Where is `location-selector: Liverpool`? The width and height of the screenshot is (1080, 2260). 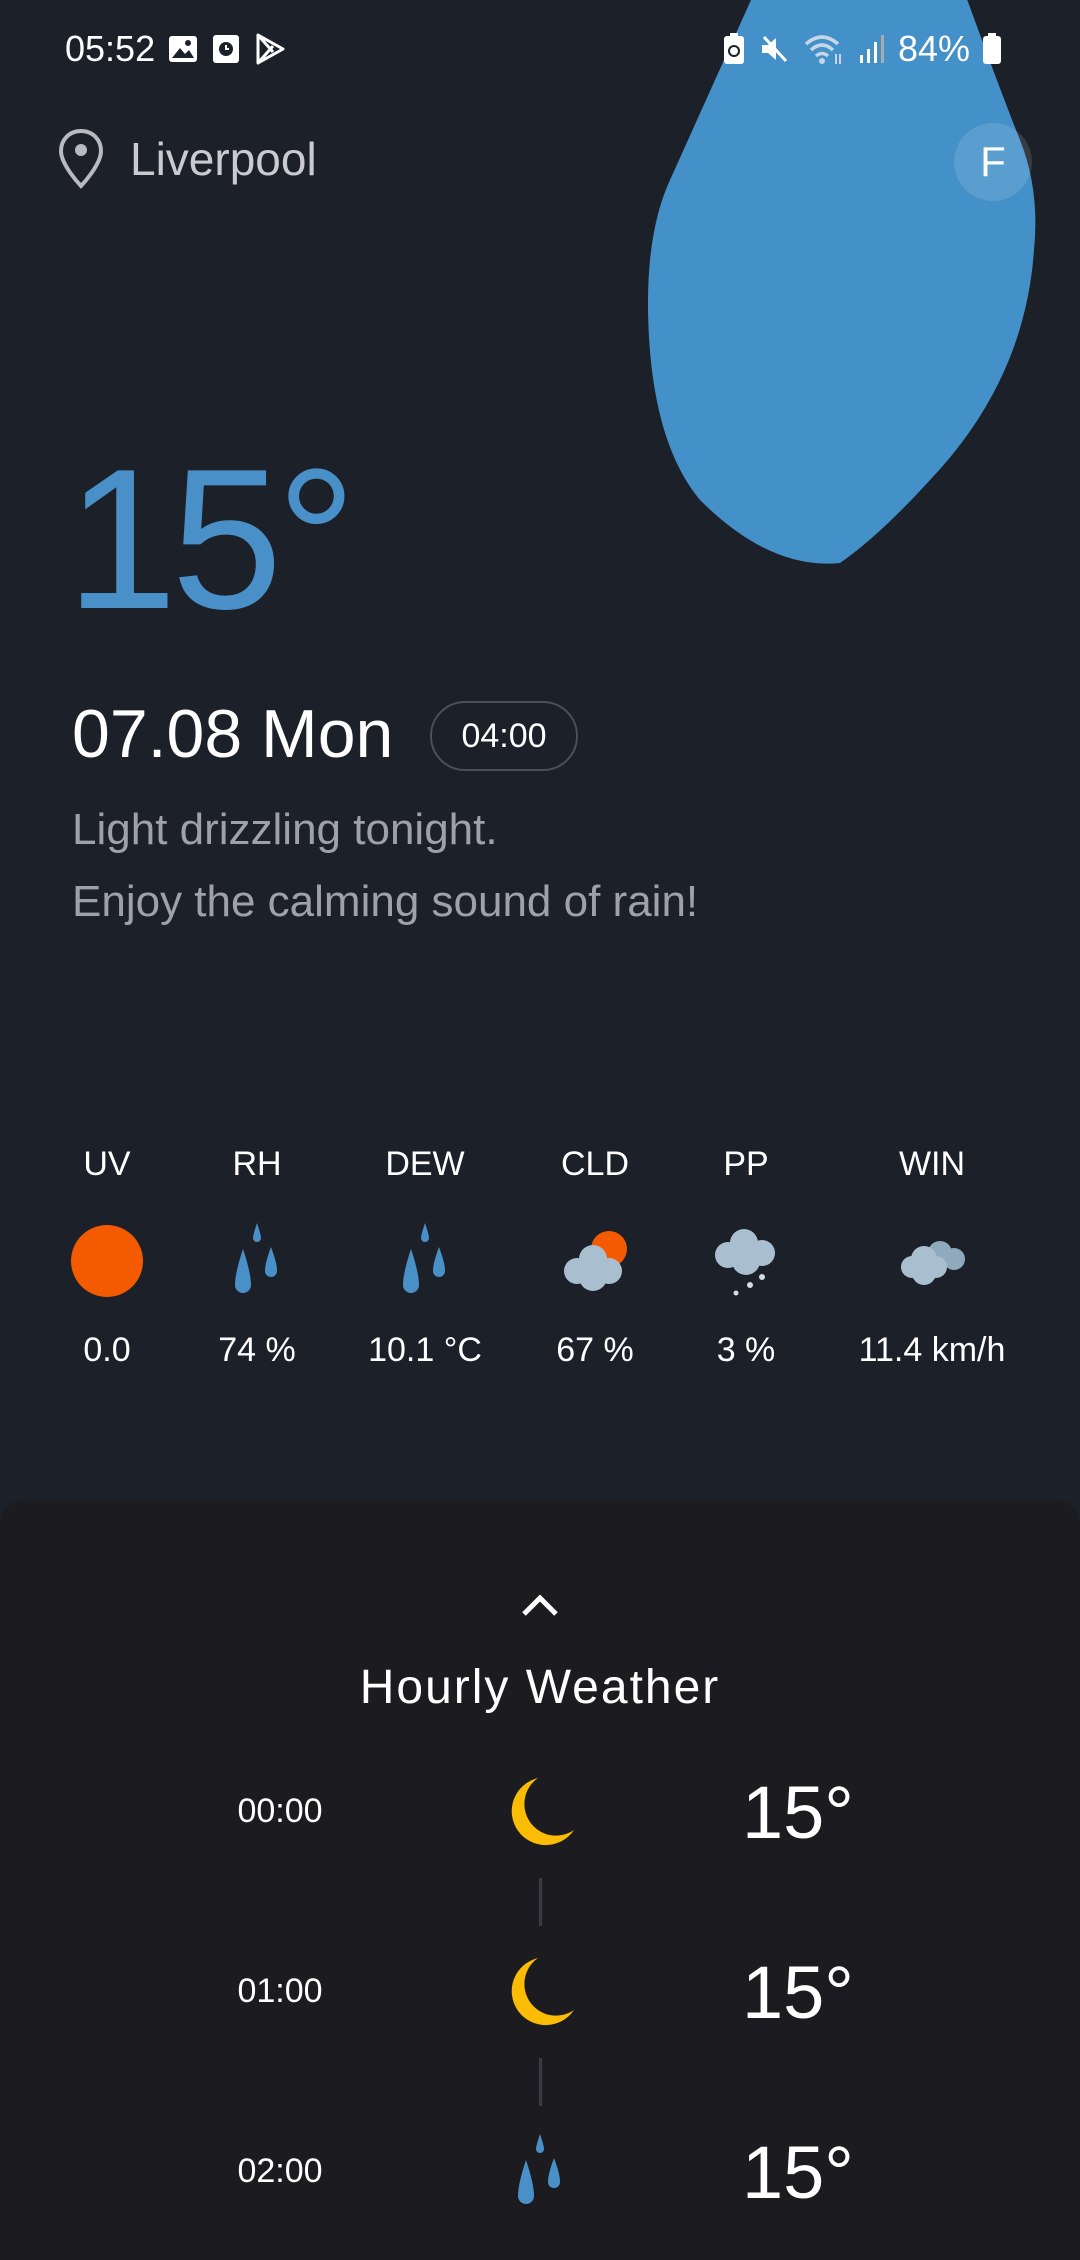
location-selector: Liverpool is located at coordinates (187, 159).